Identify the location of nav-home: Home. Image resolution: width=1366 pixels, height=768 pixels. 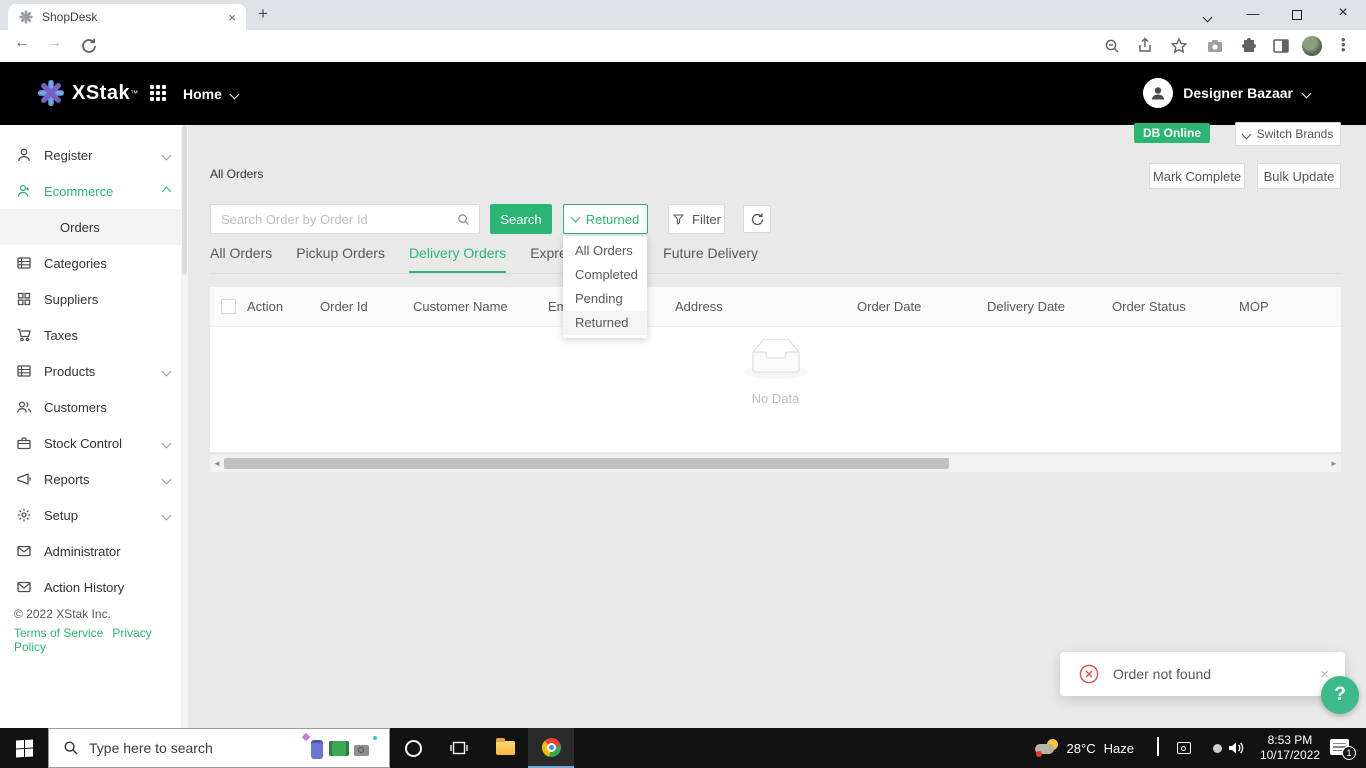
(211, 94).